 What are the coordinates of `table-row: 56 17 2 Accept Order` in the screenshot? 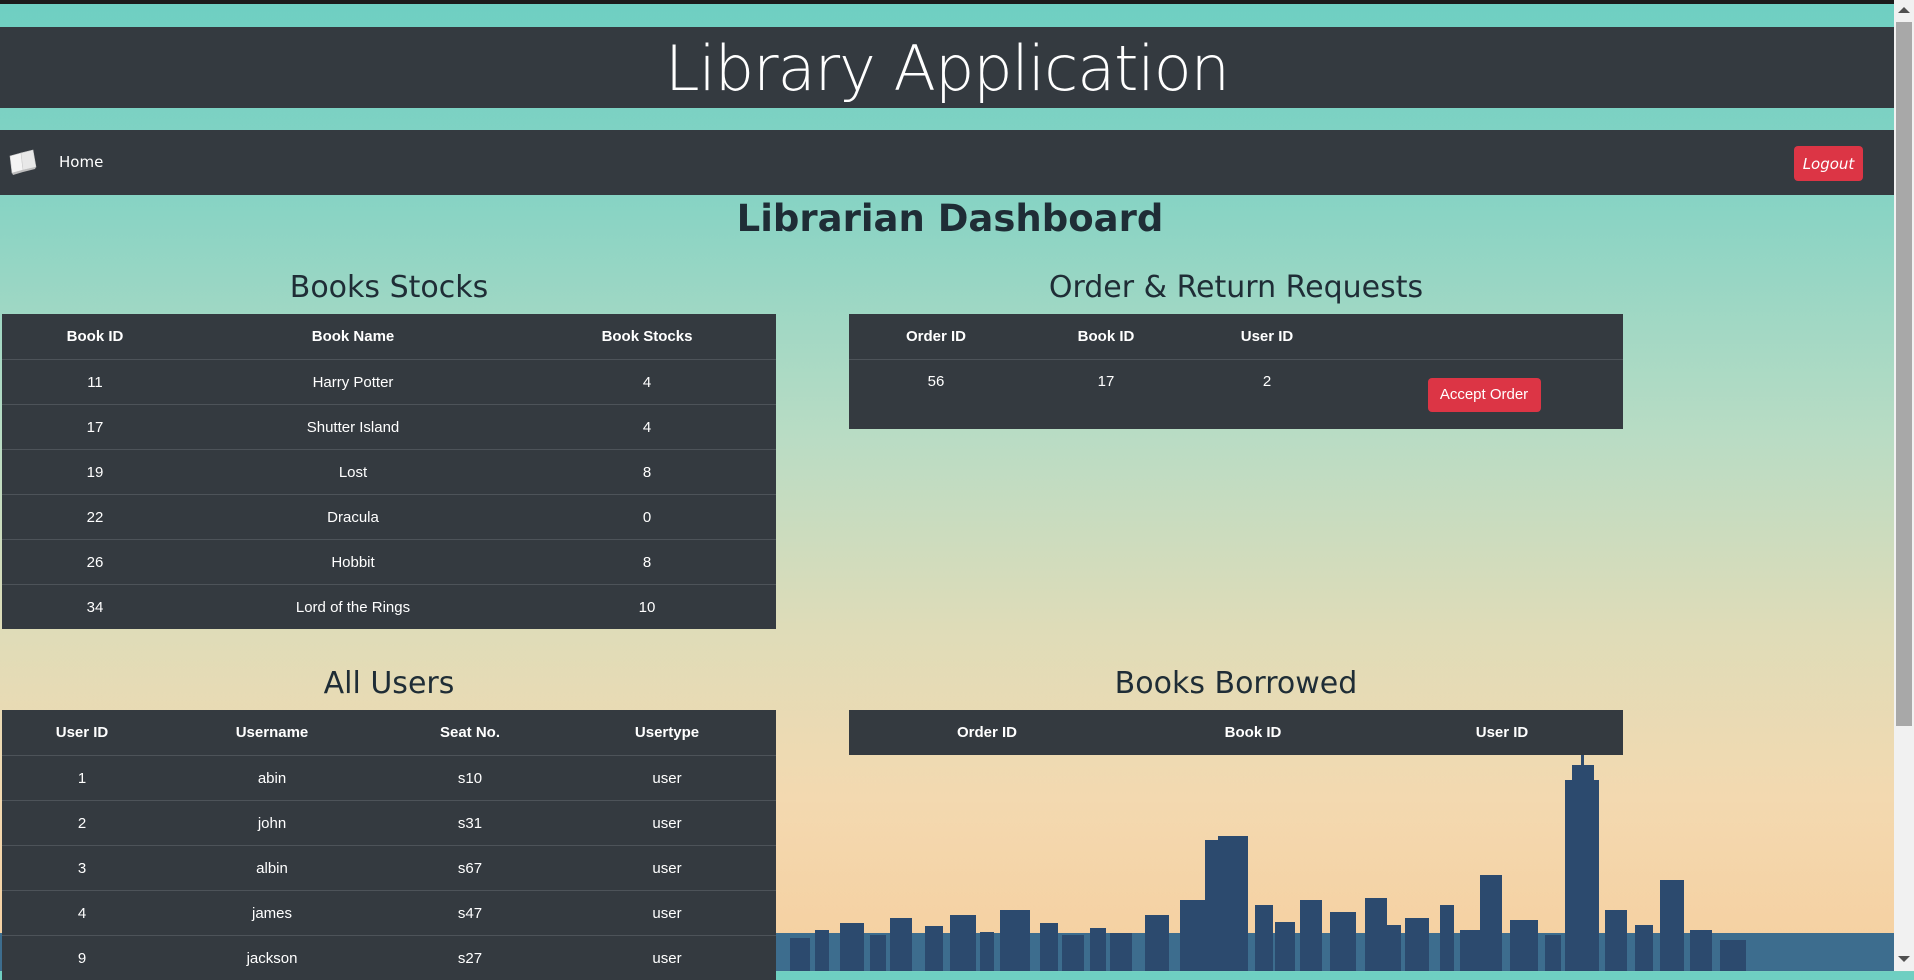 It's located at (1236, 395).